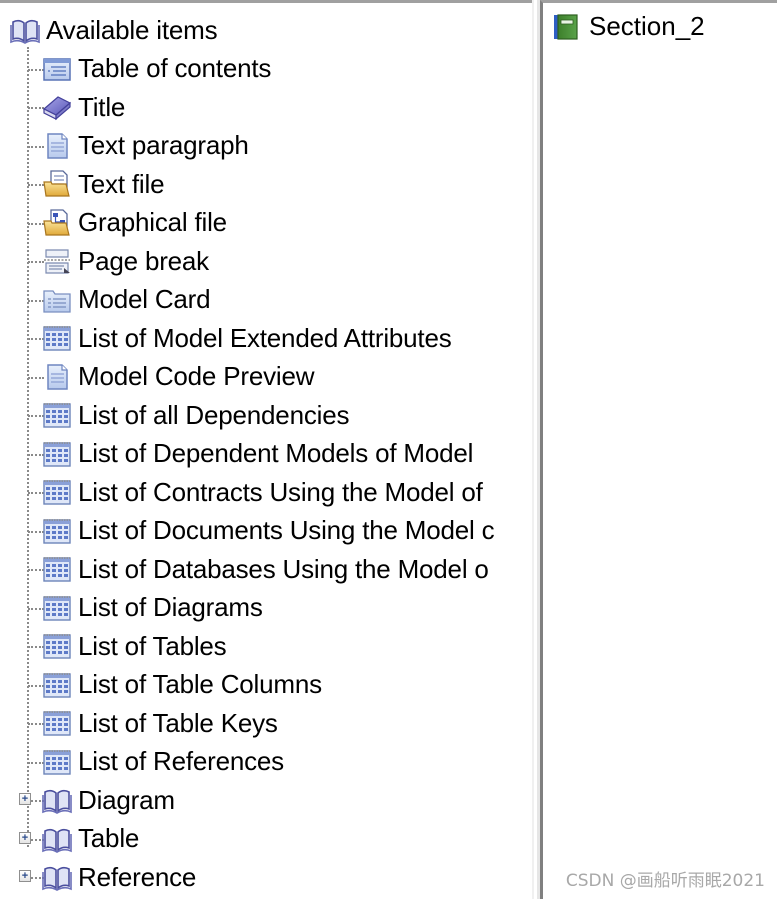 The image size is (777, 899). Describe the element at coordinates (57, 261) in the screenshot. I see `page-break-icon` at that location.